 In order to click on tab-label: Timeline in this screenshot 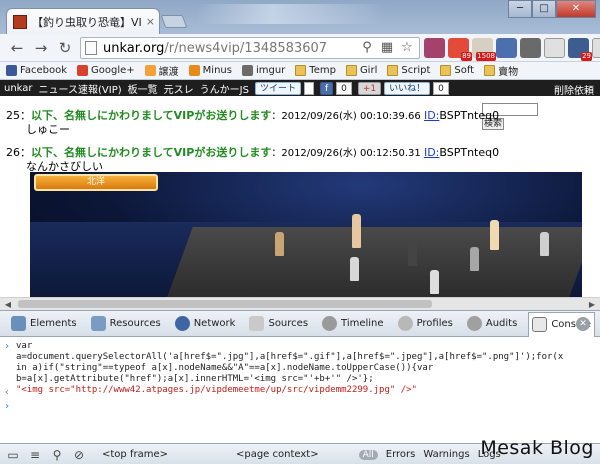, I will do `click(362, 323)`.